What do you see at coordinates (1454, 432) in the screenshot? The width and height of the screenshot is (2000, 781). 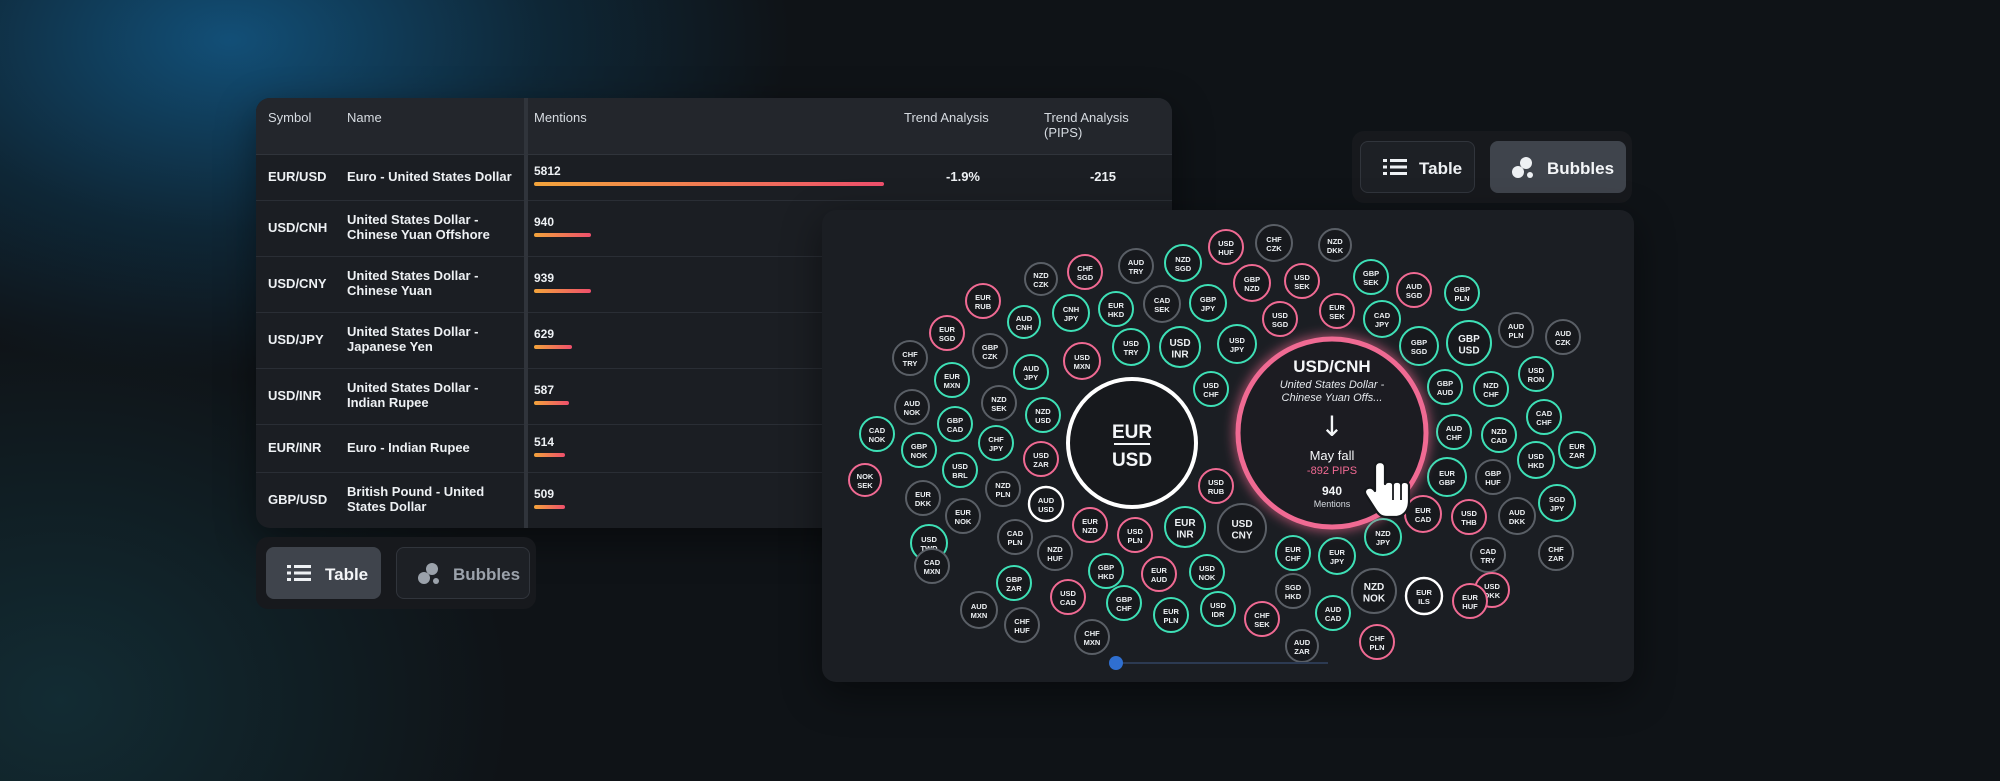 I see `bubble-aud-chf: AUDCHF` at bounding box center [1454, 432].